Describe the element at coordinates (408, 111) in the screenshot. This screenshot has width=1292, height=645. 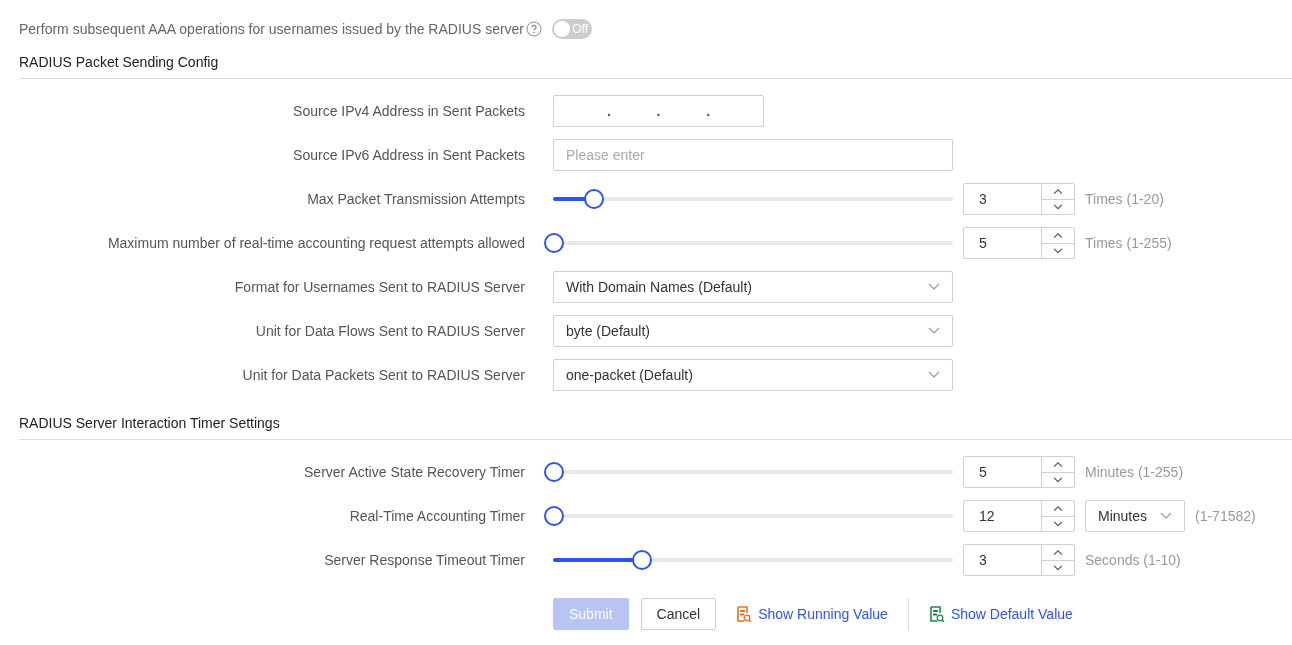
I see `field-label: Source IPv4 Address in Sent Packets` at that location.